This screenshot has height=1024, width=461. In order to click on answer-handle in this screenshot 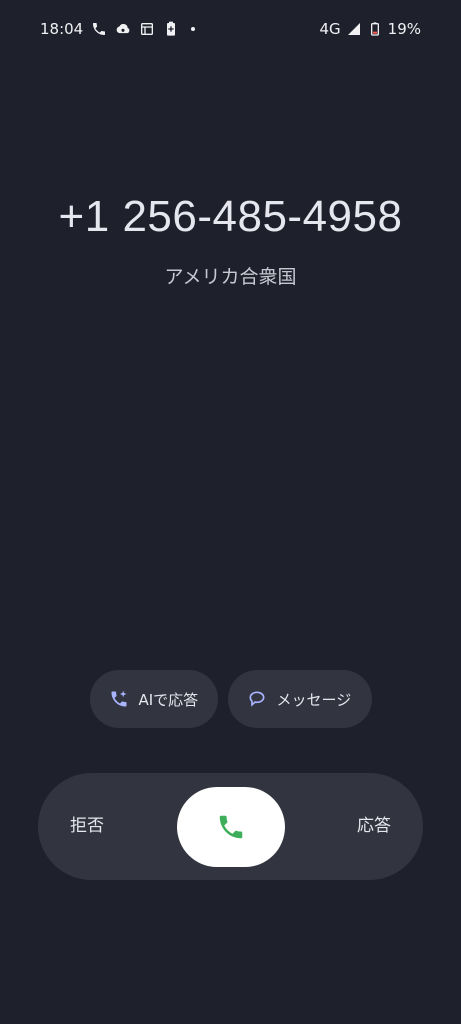, I will do `click(231, 827)`.